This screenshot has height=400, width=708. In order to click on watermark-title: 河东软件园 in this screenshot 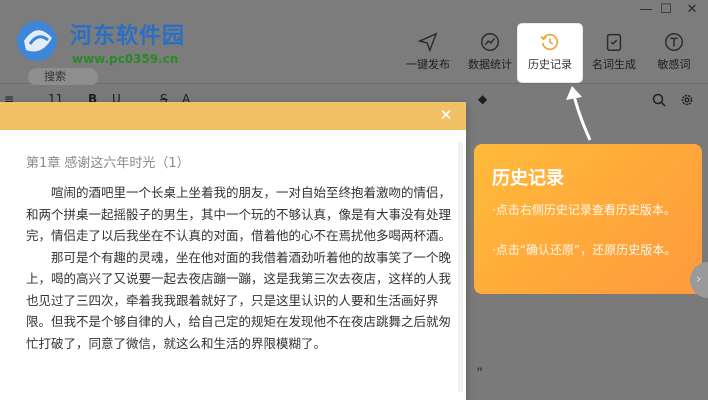, I will do `click(128, 36)`.